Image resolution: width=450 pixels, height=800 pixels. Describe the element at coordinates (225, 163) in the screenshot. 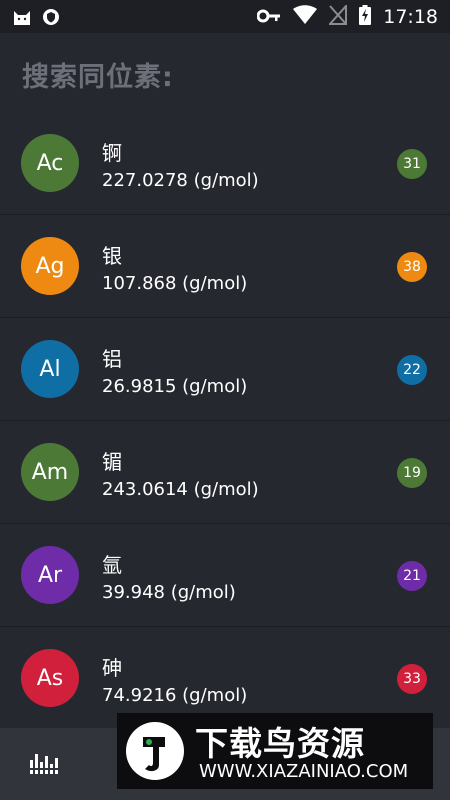

I see `list-item: Ac 锕 227.0278 (g/mol) 31` at that location.